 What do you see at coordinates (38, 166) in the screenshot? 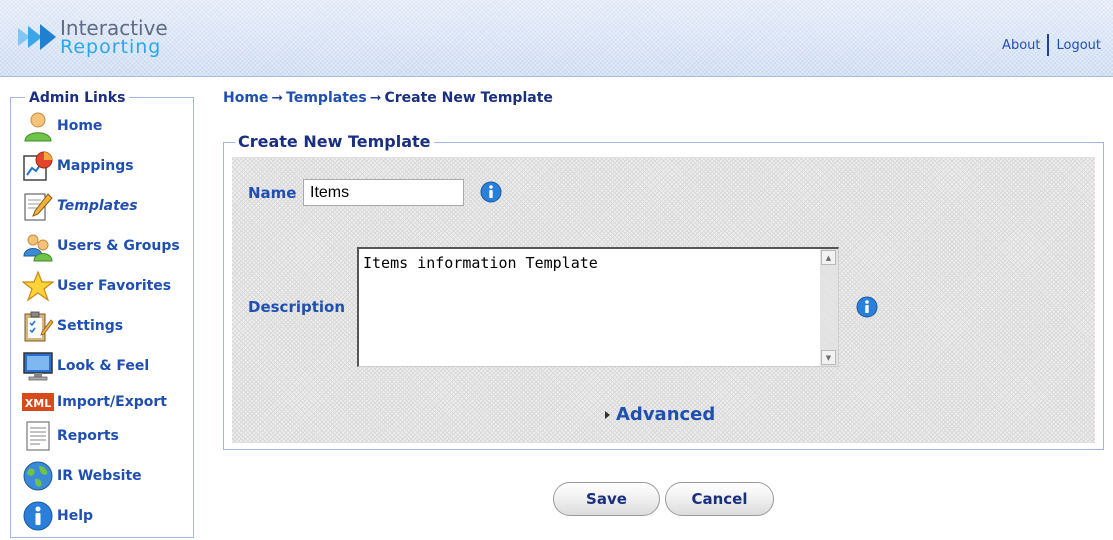
I see `mappings-chart-icon` at bounding box center [38, 166].